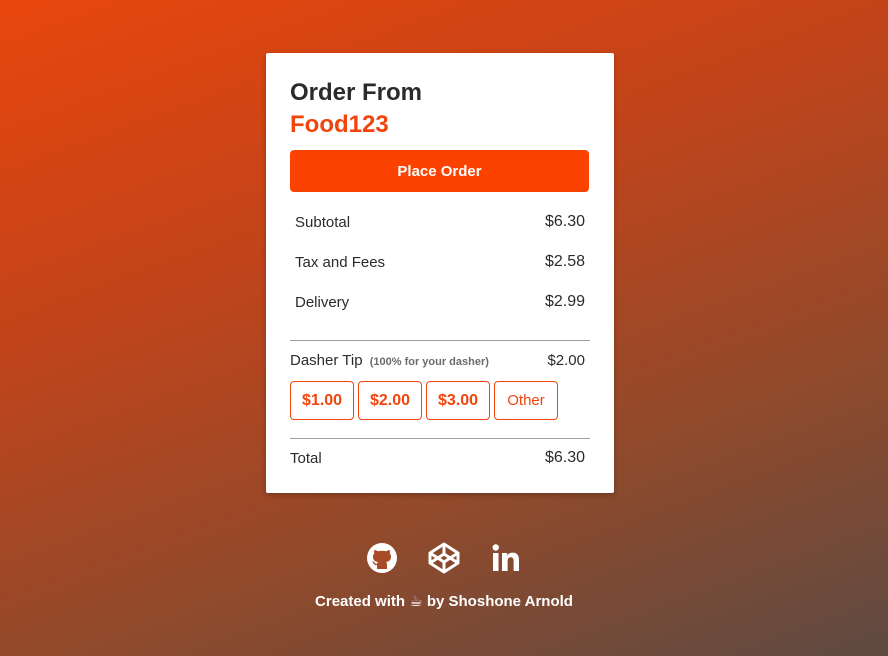  I want to click on linkedin-link, so click(506, 558).